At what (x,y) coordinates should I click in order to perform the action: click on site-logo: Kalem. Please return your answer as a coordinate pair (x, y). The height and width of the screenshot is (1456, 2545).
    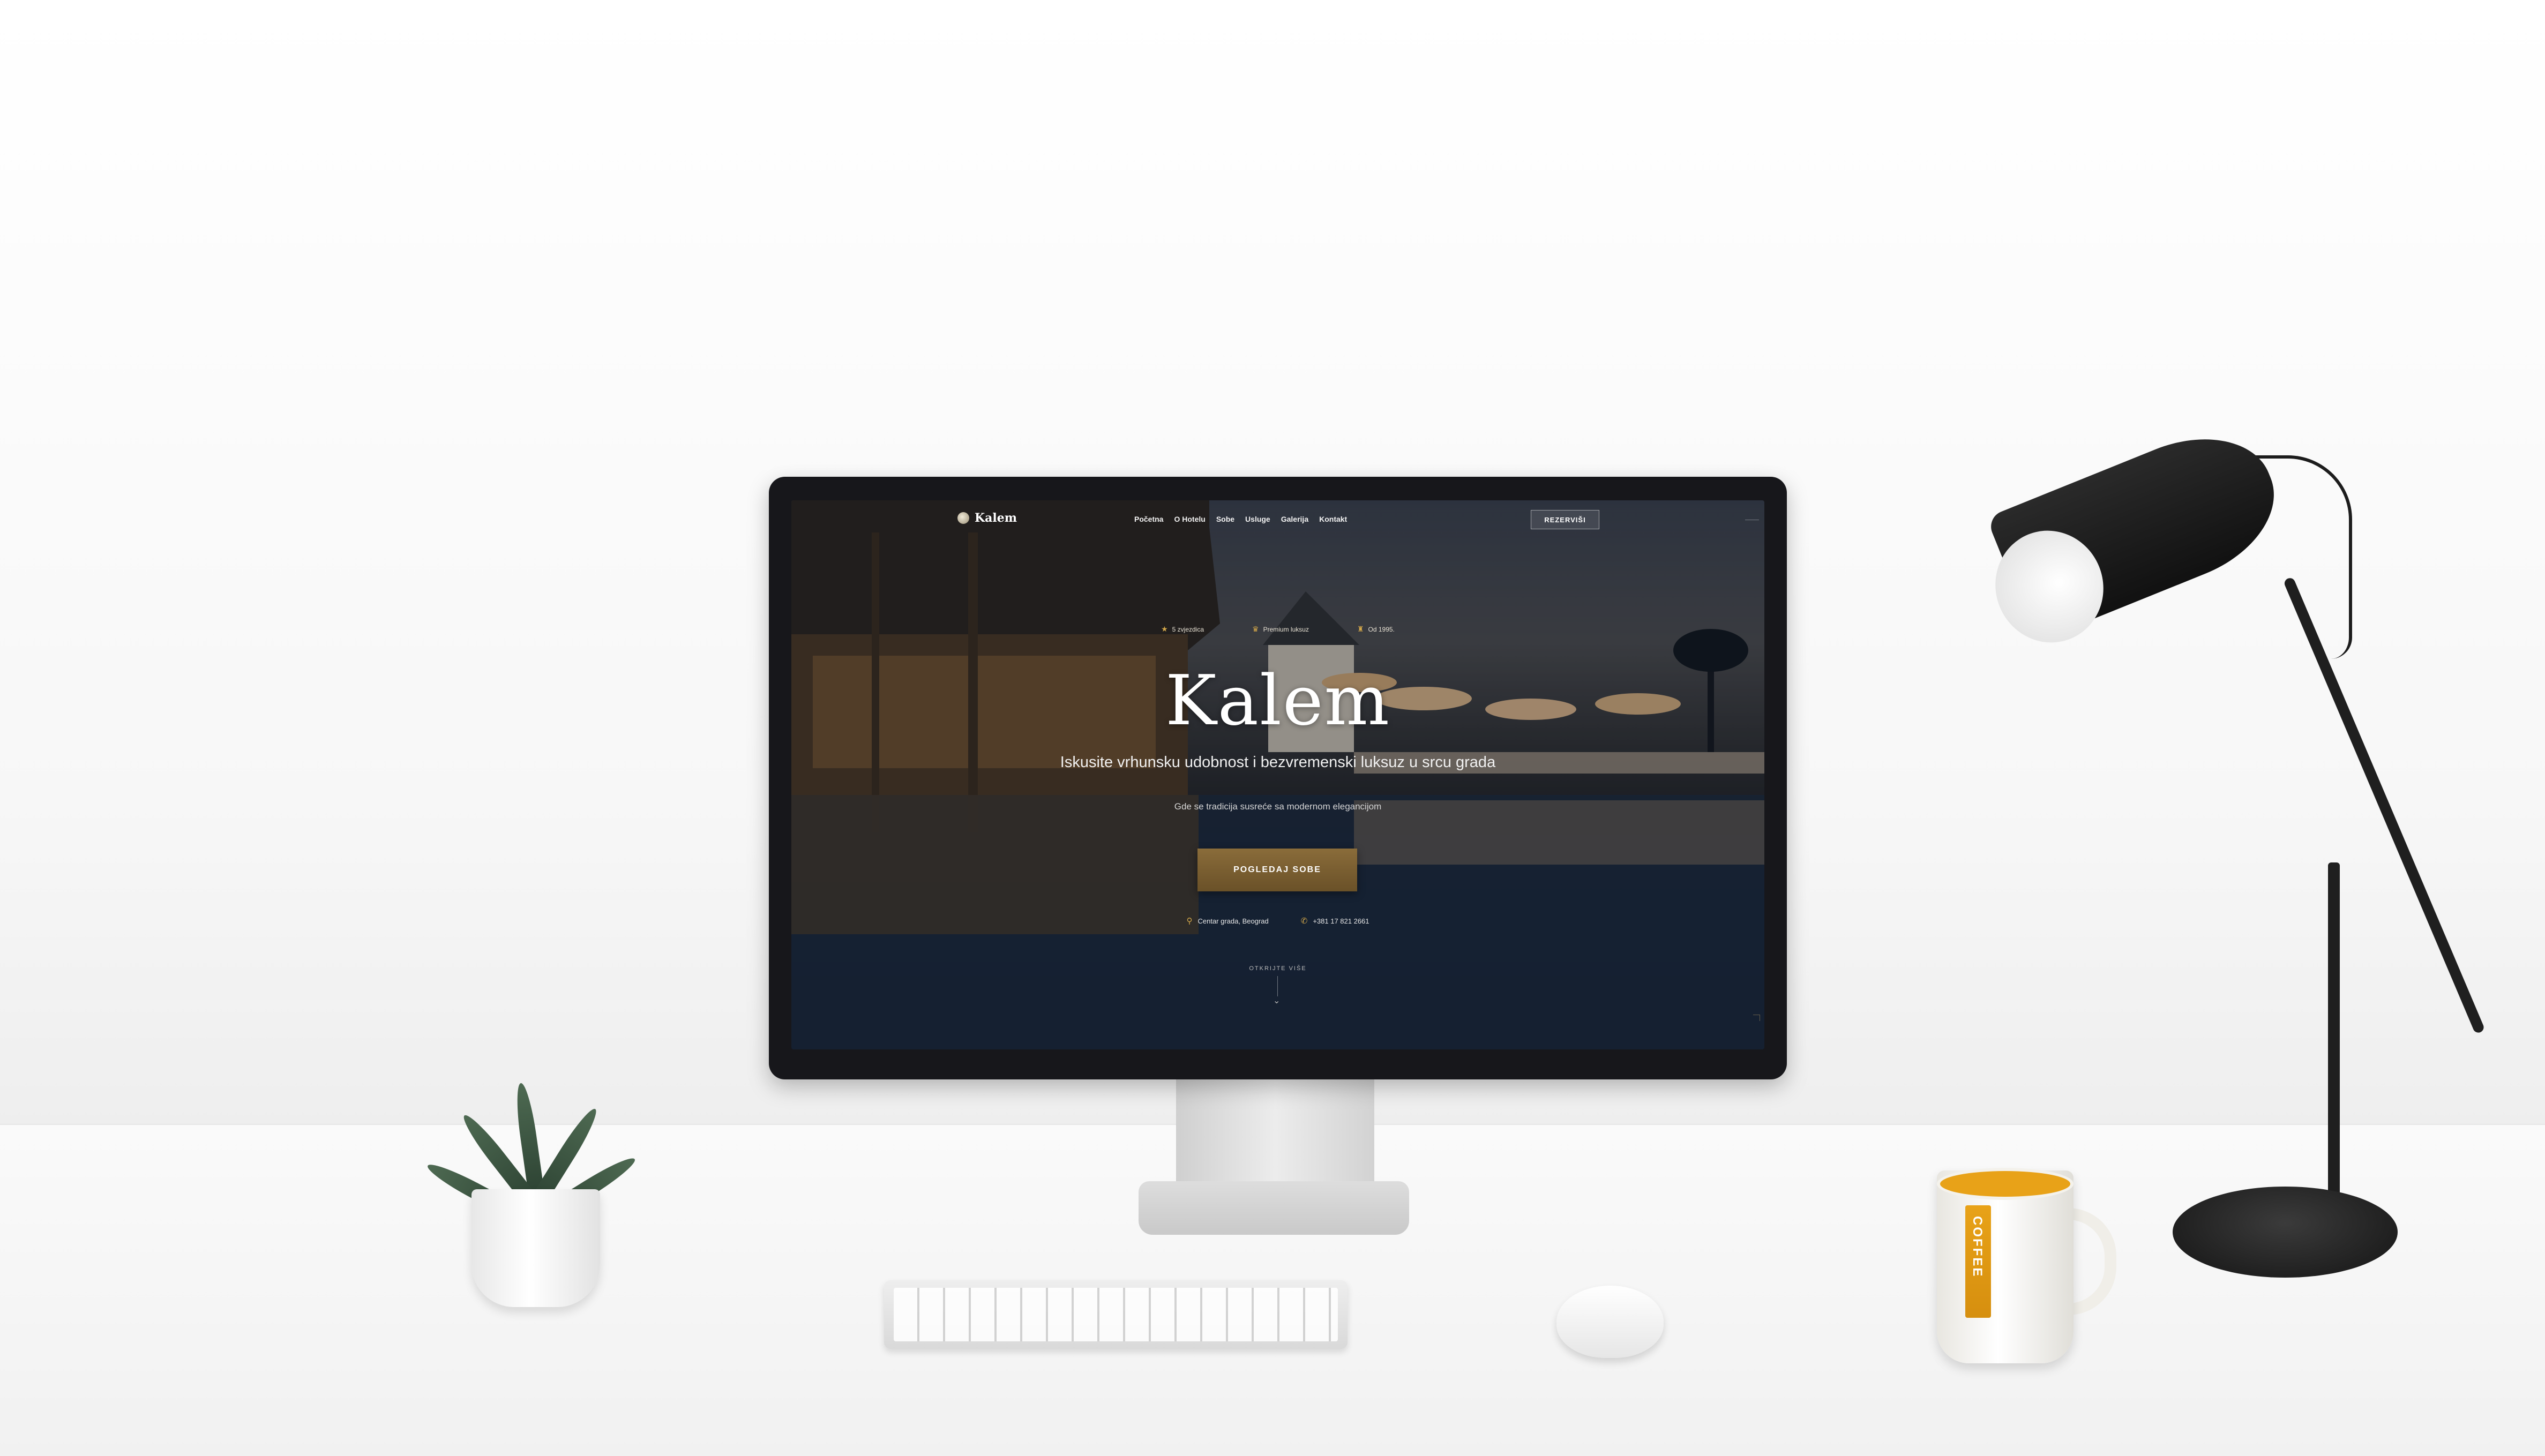
    Looking at the image, I should click on (987, 518).